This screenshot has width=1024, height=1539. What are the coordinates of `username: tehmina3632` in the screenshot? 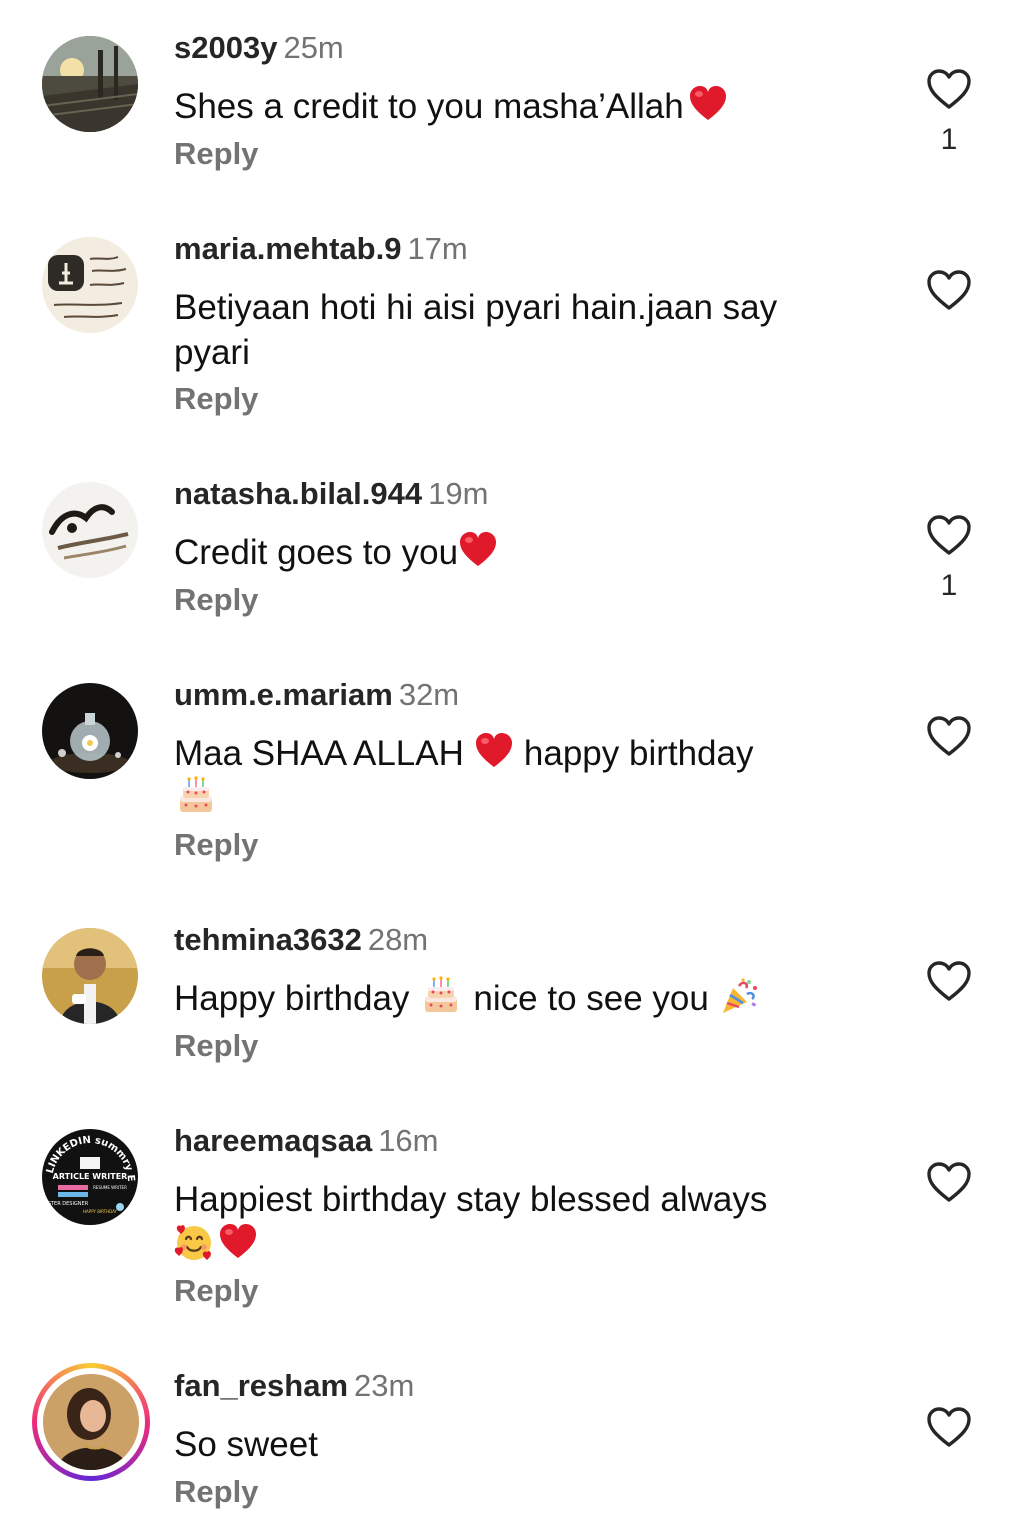 It's located at (268, 939).